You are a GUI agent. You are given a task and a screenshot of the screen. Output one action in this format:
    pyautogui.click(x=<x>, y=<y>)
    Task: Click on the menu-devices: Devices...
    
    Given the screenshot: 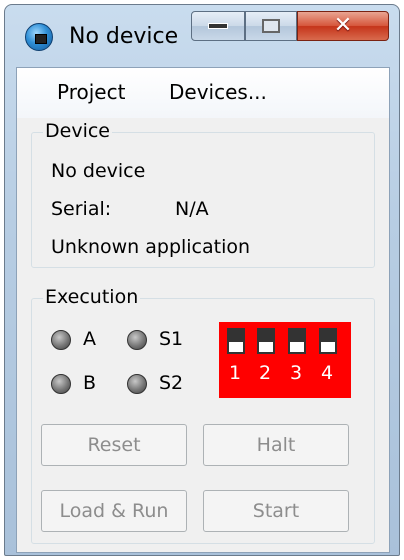 What is the action you would take?
    pyautogui.click(x=218, y=92)
    